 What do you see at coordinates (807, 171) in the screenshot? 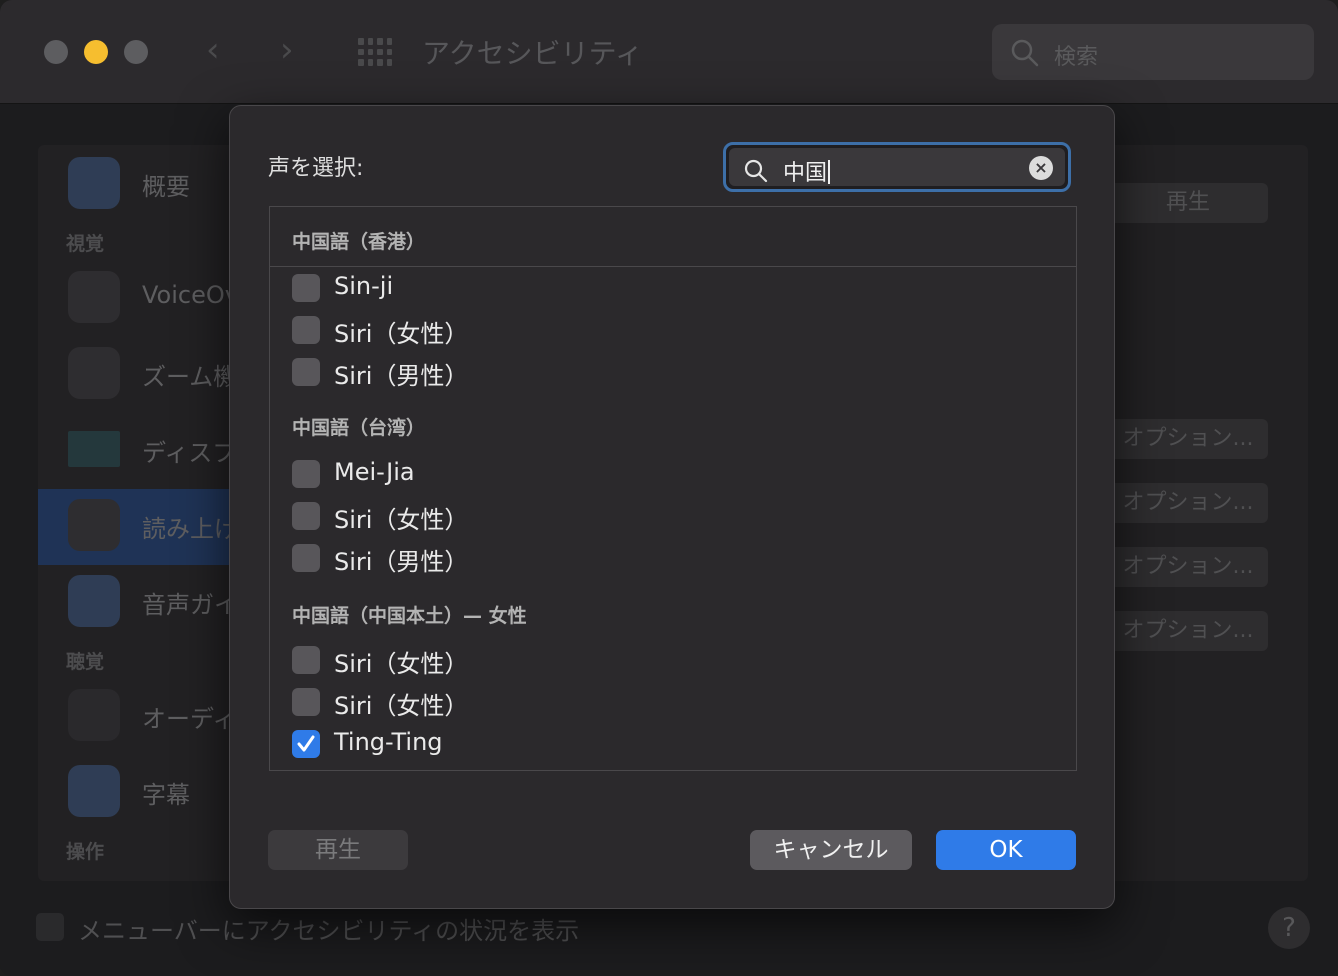
I see `search-query-text: 中国` at bounding box center [807, 171].